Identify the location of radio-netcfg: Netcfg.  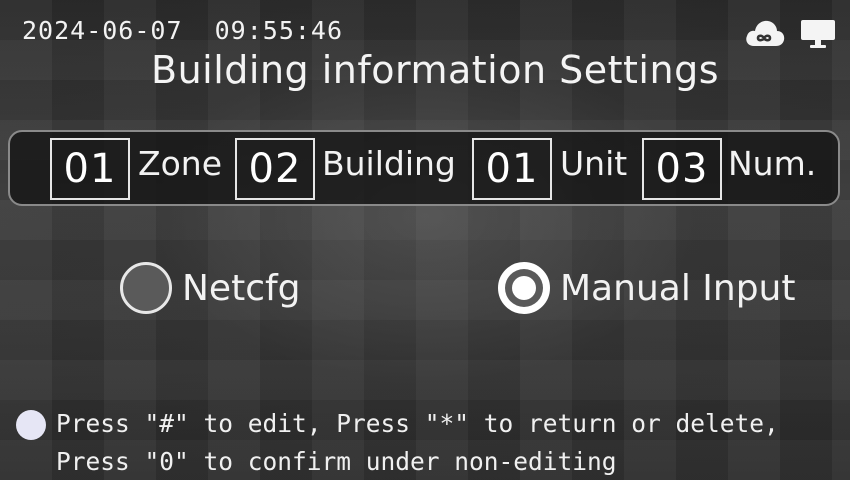
(210, 288).